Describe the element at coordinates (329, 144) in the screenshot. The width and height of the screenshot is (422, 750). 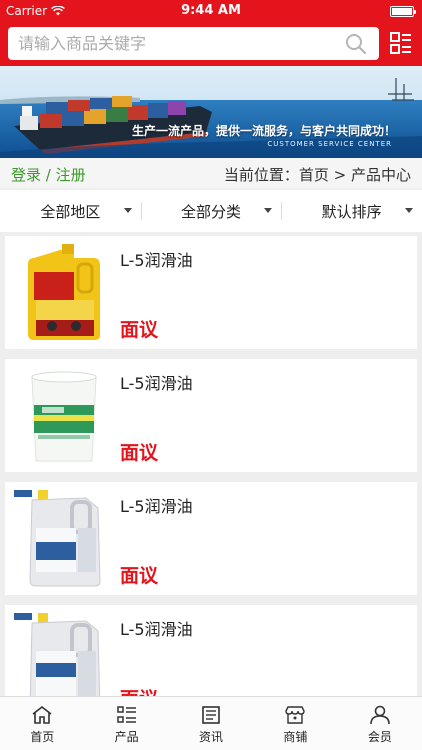
I see `banner-subtitle: CUSTOMER SERVICE CENTER` at that location.